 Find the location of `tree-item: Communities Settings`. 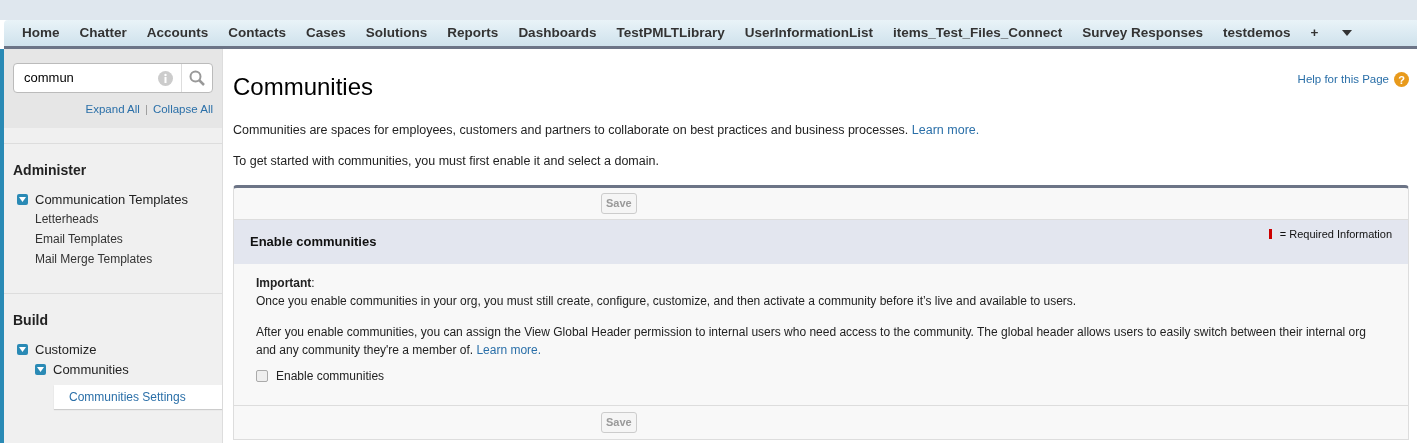

tree-item: Communities Settings is located at coordinates (138, 397).